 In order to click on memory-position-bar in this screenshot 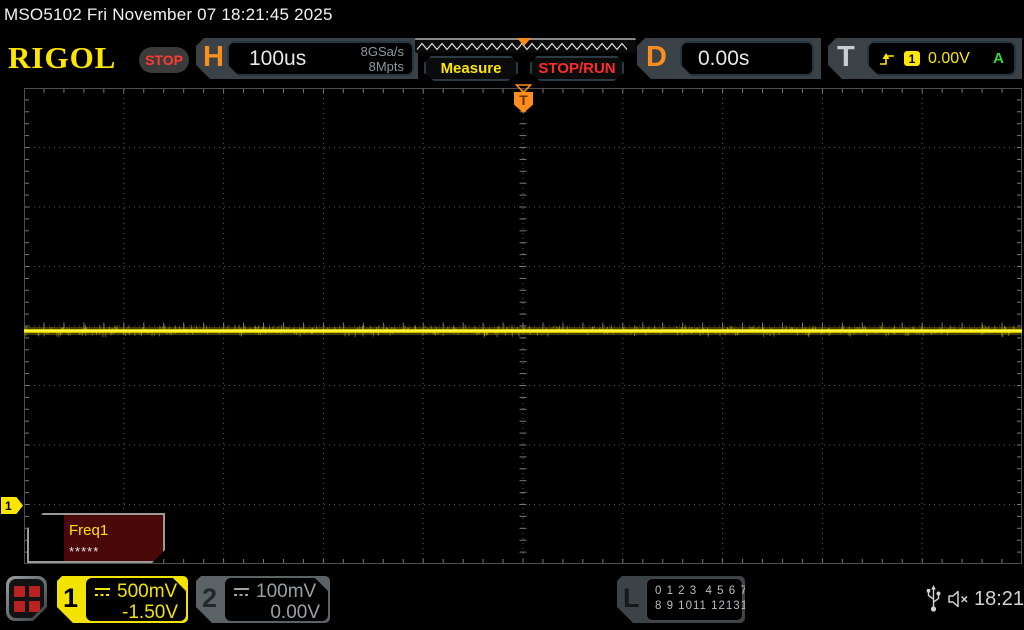, I will do `click(525, 45)`.